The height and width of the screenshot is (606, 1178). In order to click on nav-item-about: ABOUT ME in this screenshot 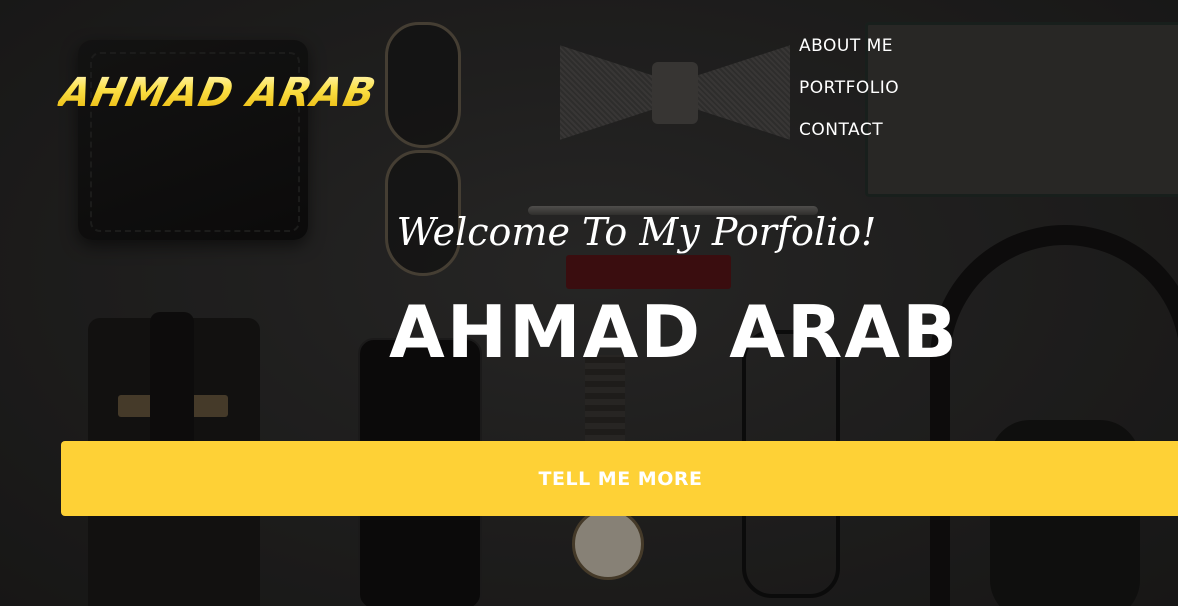, I will do `click(849, 46)`.